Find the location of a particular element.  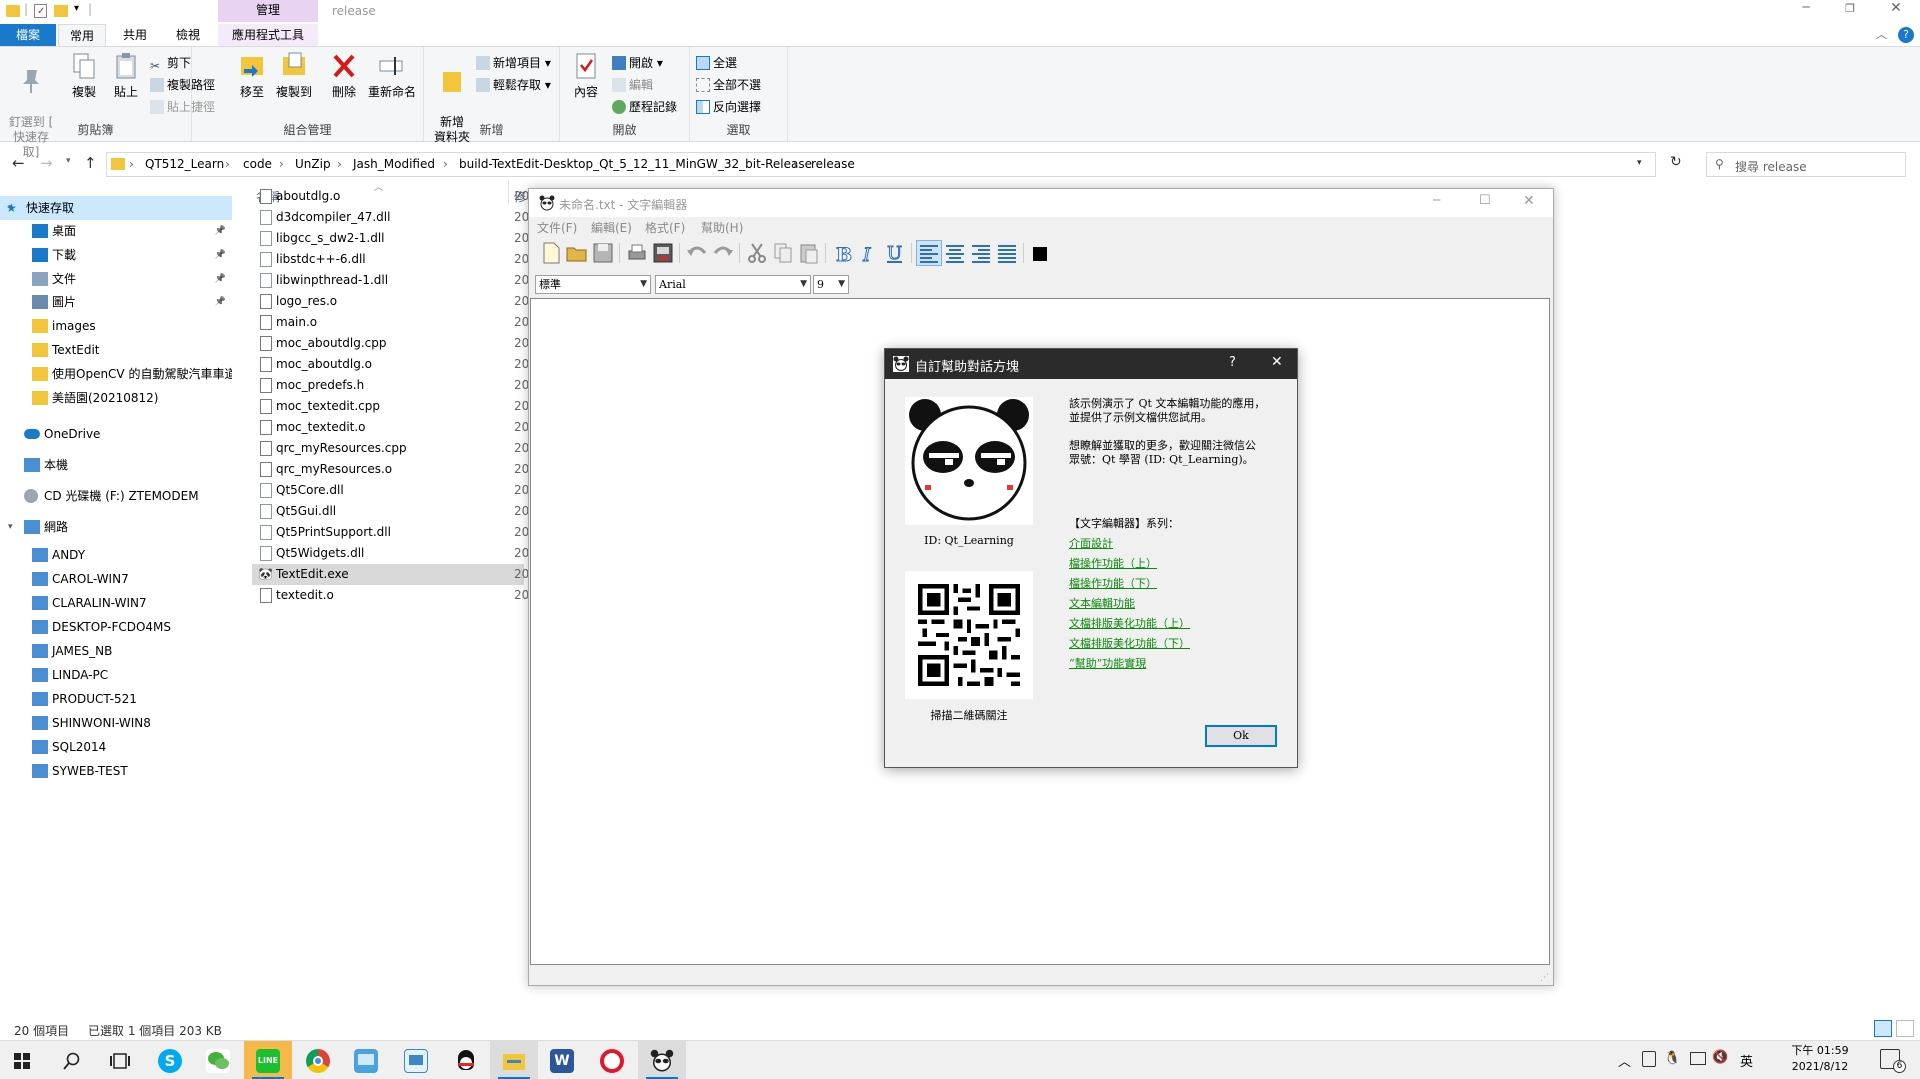

taskbar-remote-desktop is located at coordinates (416, 1060).